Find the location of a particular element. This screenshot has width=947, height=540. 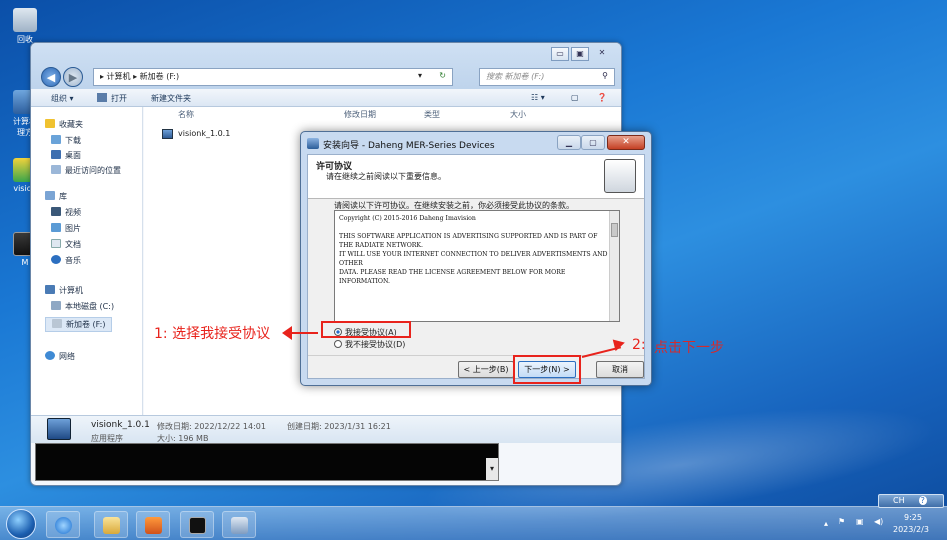

taskbar-explorer is located at coordinates (111, 524).